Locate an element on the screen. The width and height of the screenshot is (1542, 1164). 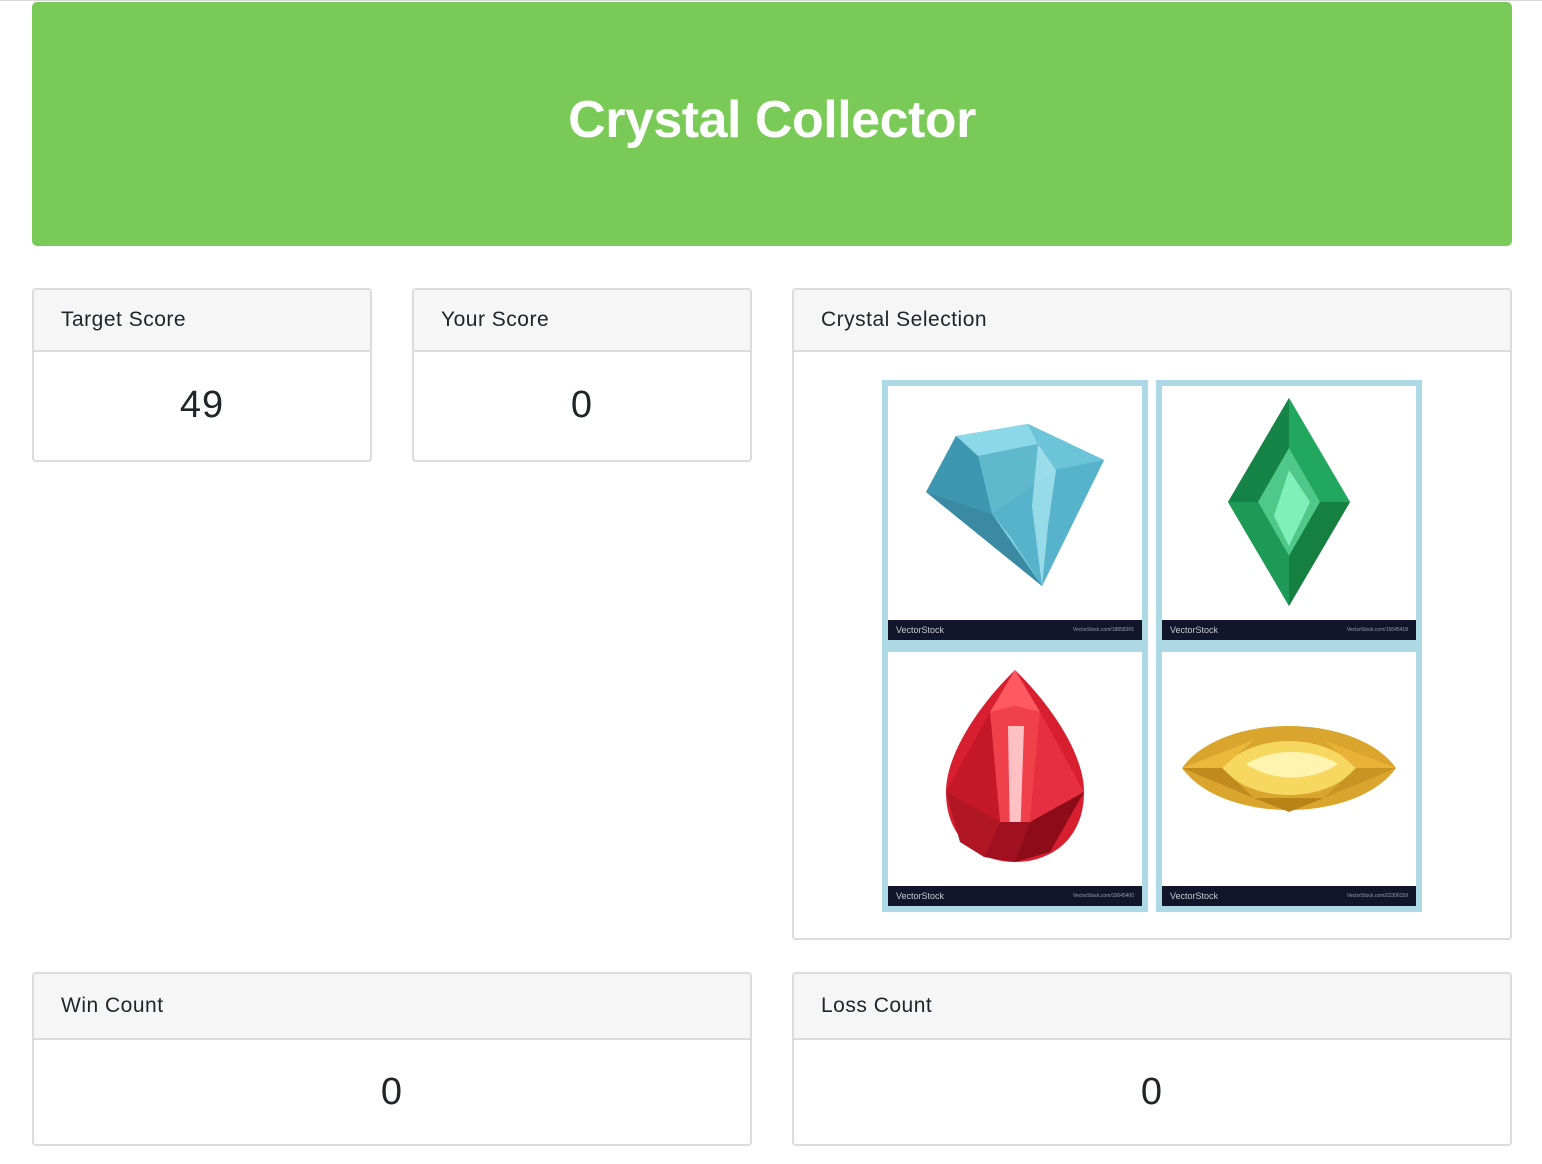
crystal-button-red: VectorStock VectorStock.com/15645400 is located at coordinates (1015, 779).